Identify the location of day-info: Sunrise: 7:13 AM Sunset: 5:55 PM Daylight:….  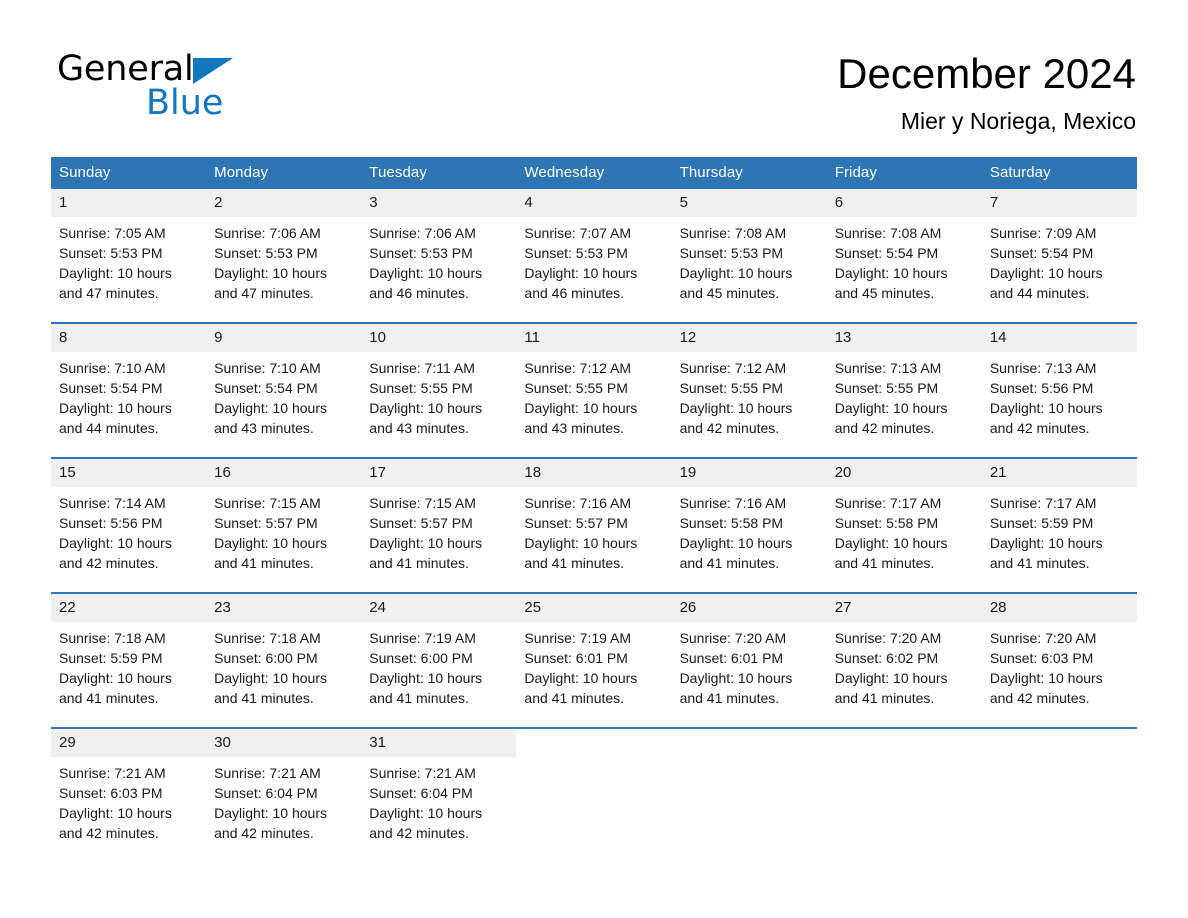
(904, 395).